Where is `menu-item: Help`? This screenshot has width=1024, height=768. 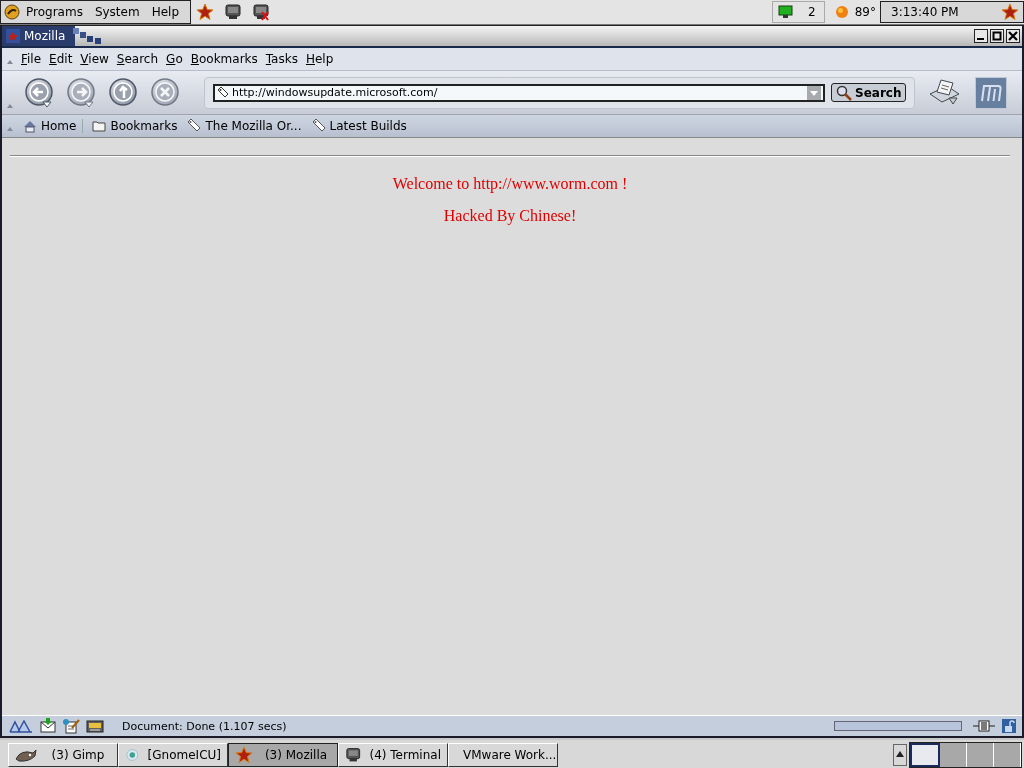 menu-item: Help is located at coordinates (320, 59).